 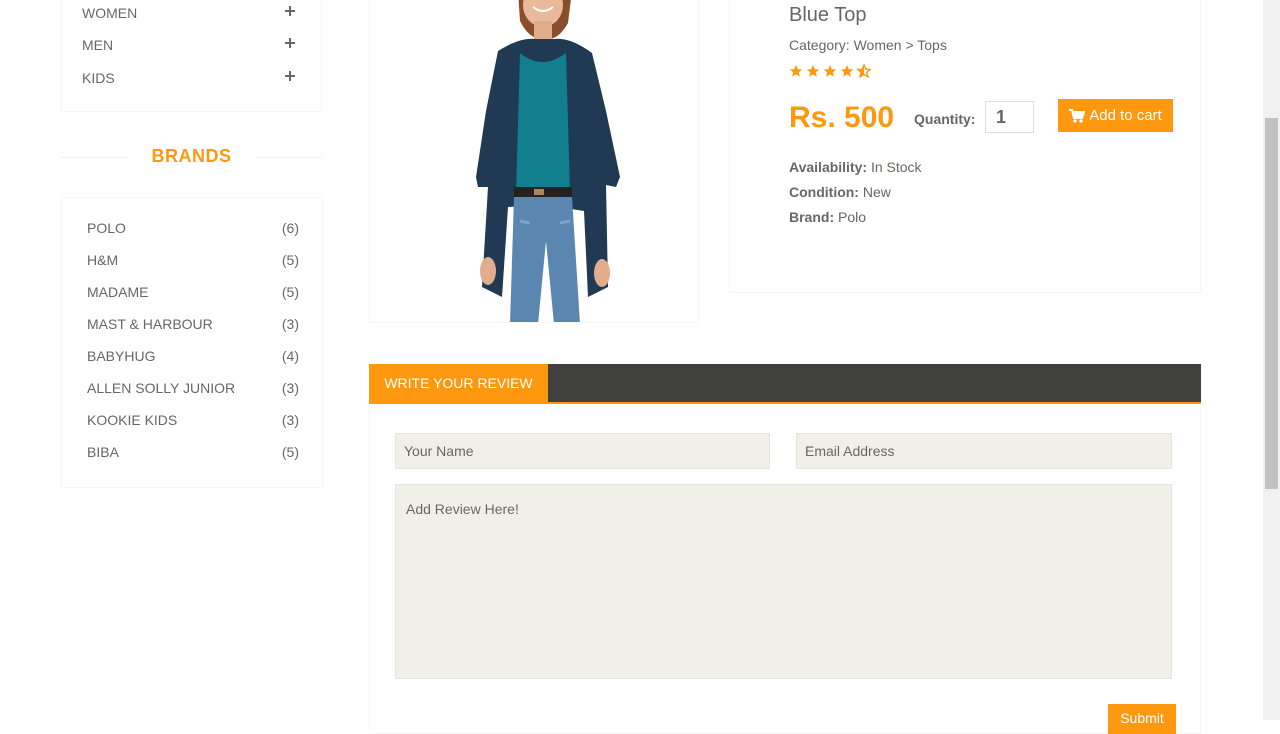 What do you see at coordinates (193, 230) in the screenshot?
I see `brand-item-polo: POLO (6)` at bounding box center [193, 230].